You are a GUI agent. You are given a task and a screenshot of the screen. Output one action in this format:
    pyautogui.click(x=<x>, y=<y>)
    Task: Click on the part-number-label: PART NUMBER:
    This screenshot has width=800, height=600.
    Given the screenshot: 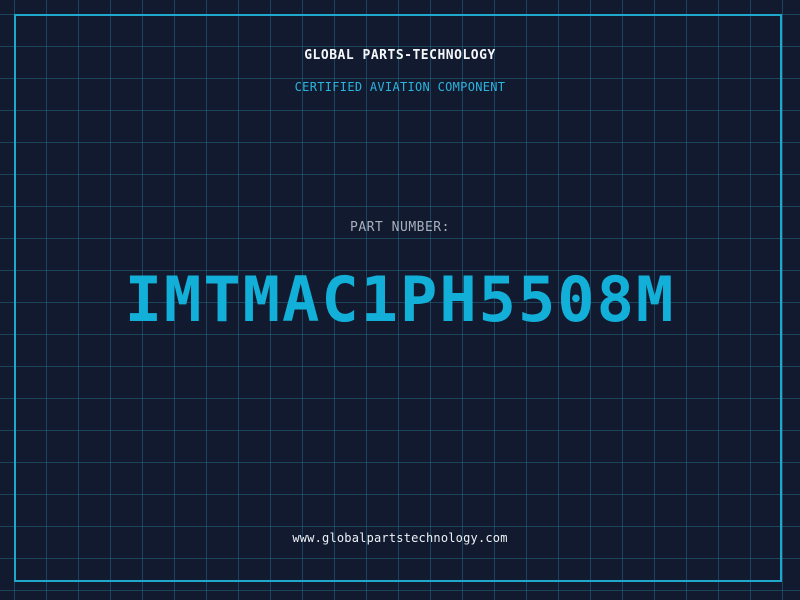 What is the action you would take?
    pyautogui.click(x=400, y=227)
    